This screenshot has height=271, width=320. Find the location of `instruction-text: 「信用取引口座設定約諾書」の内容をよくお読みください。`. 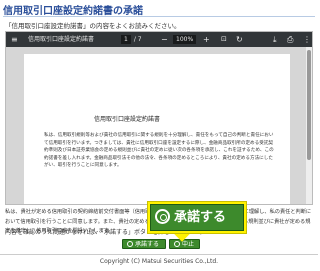

instruction-text: 「信用取引口座設定約諾書」の内容をよくお読みください。 is located at coordinates (93, 26).